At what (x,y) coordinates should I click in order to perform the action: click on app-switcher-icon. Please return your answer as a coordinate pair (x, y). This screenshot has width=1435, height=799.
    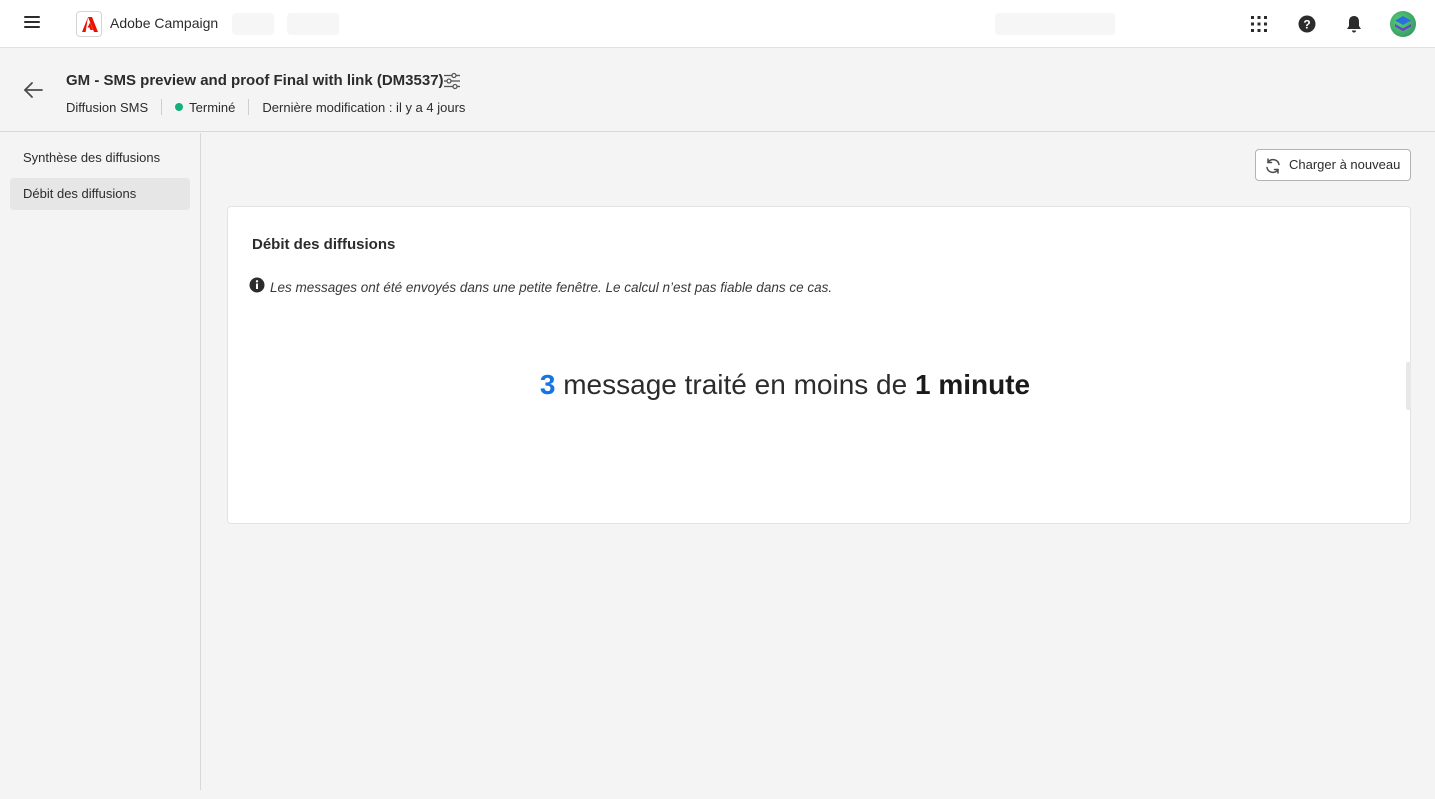
    Looking at the image, I should click on (1259, 24).